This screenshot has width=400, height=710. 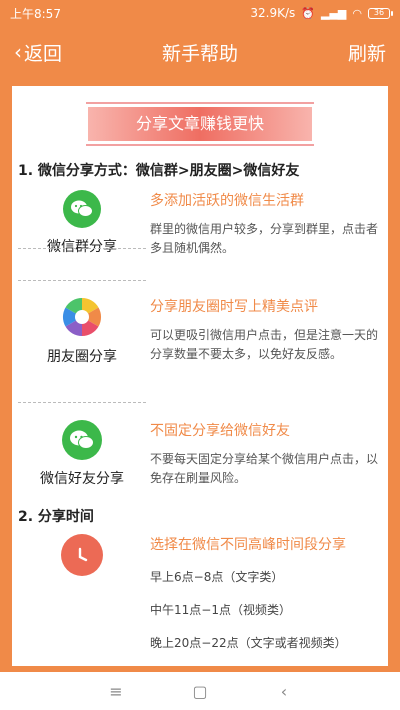 I want to click on share-method-title: 多添加活跃的微信生活群, so click(x=227, y=201).